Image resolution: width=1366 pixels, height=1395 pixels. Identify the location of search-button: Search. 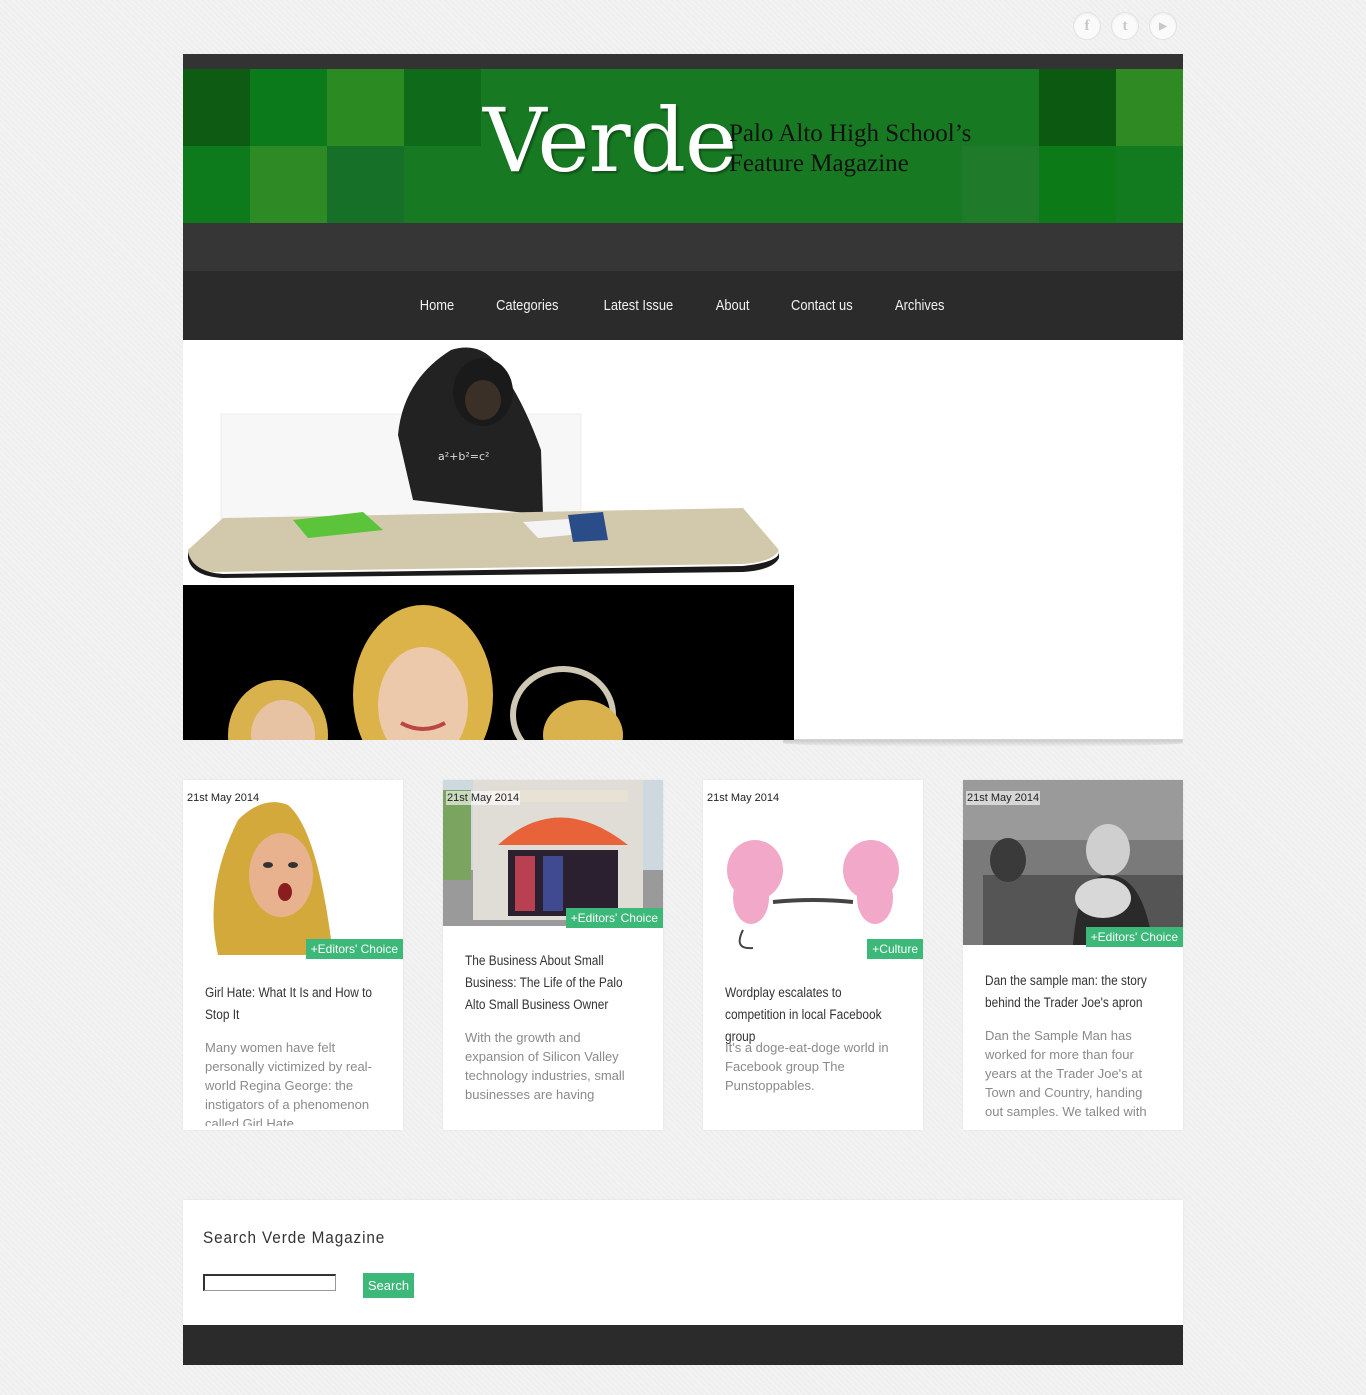
(388, 1285).